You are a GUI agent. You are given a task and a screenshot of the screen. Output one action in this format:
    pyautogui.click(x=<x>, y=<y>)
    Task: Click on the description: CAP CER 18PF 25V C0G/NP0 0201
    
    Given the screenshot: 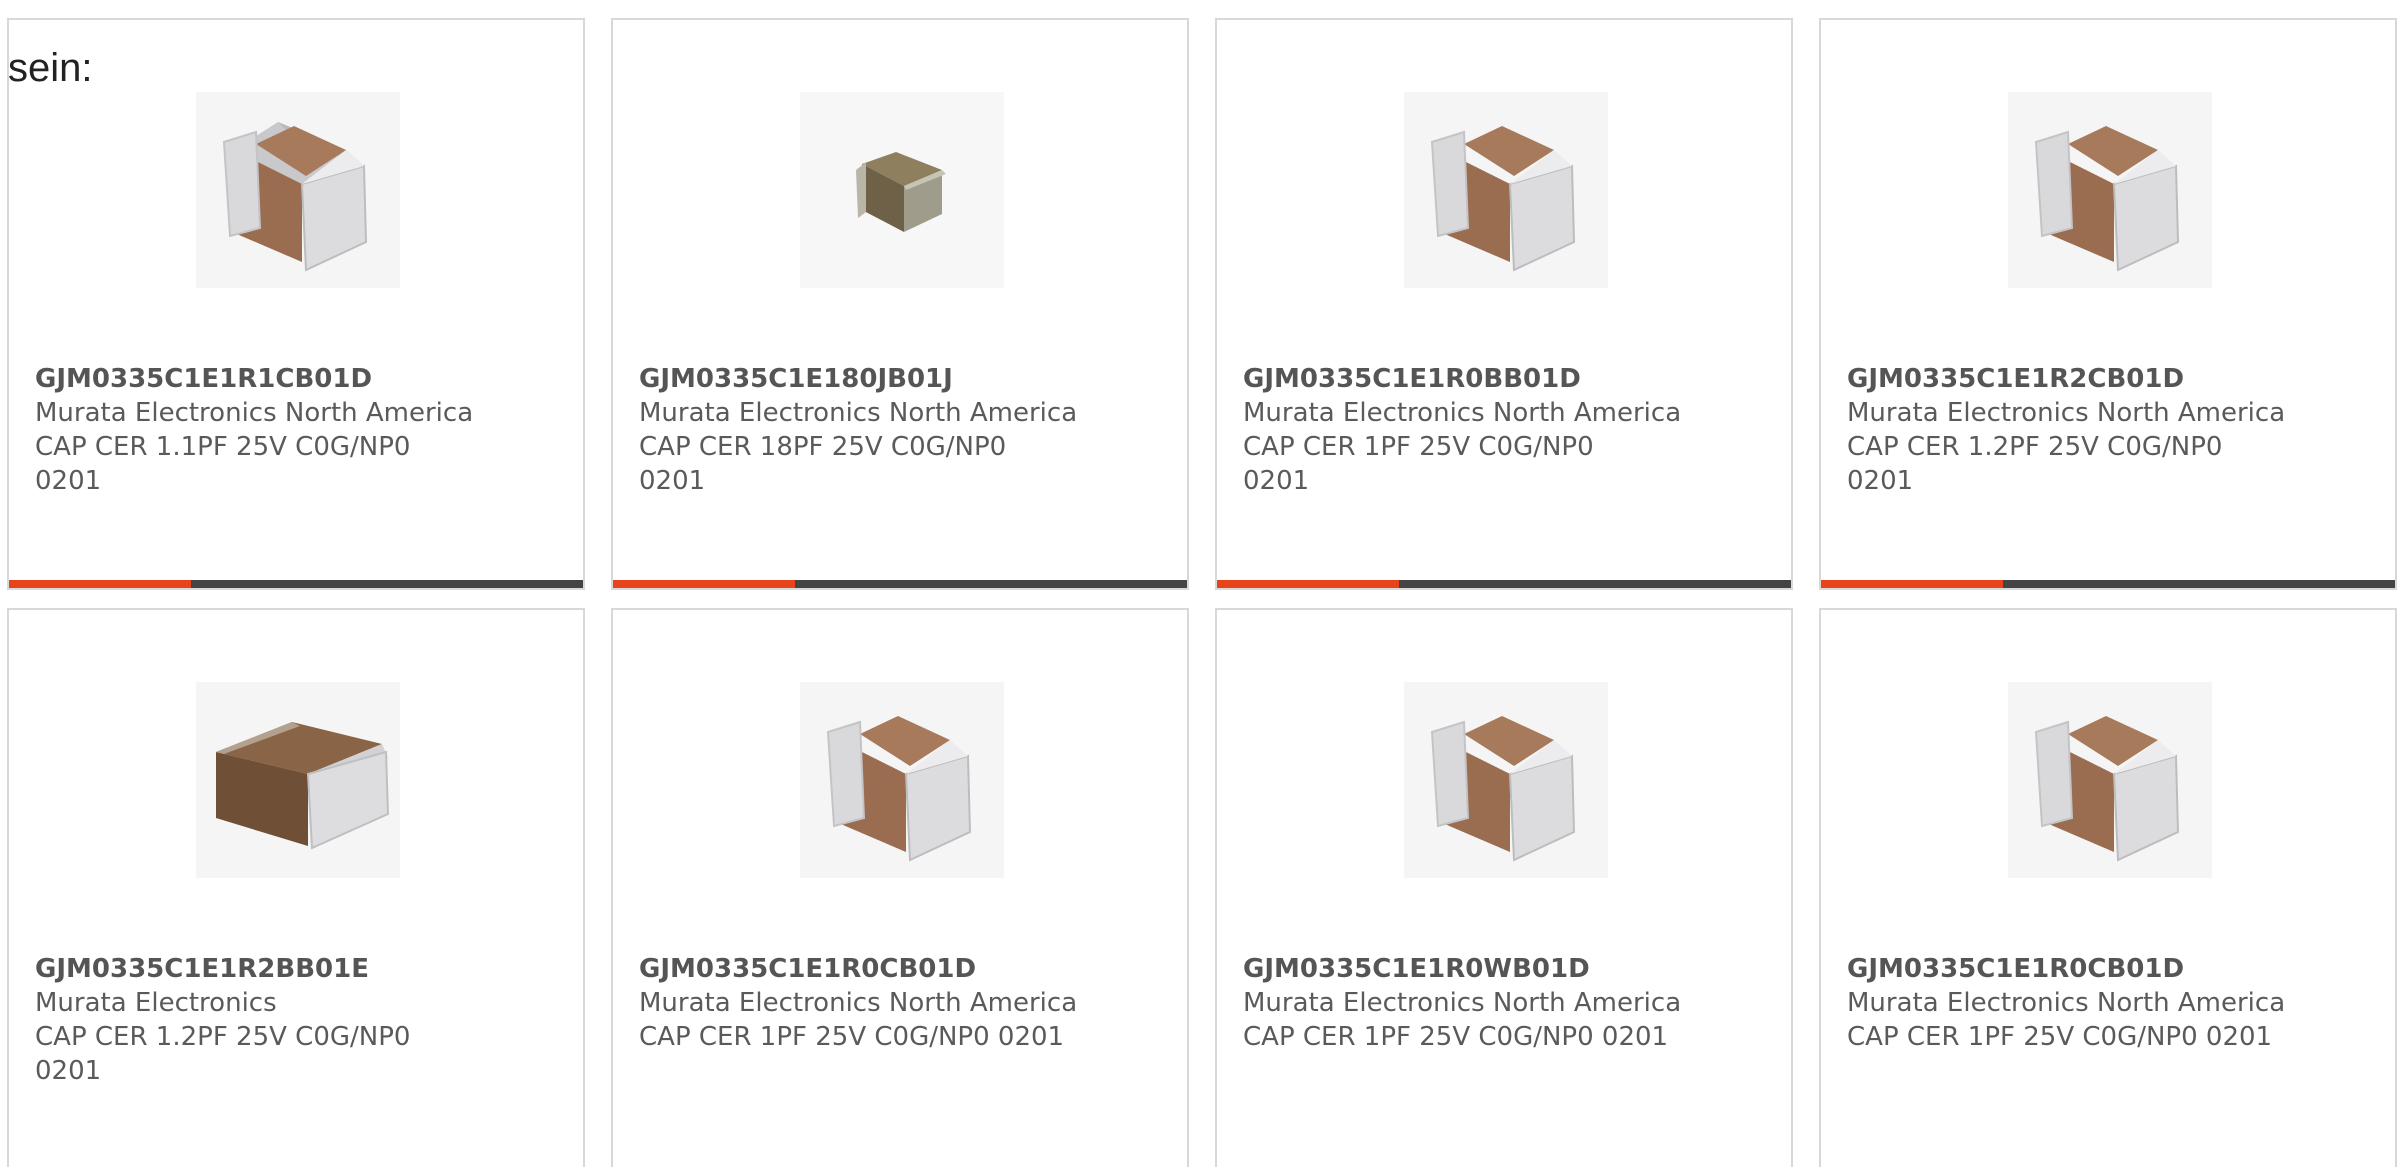 What is the action you would take?
    pyautogui.click(x=823, y=464)
    